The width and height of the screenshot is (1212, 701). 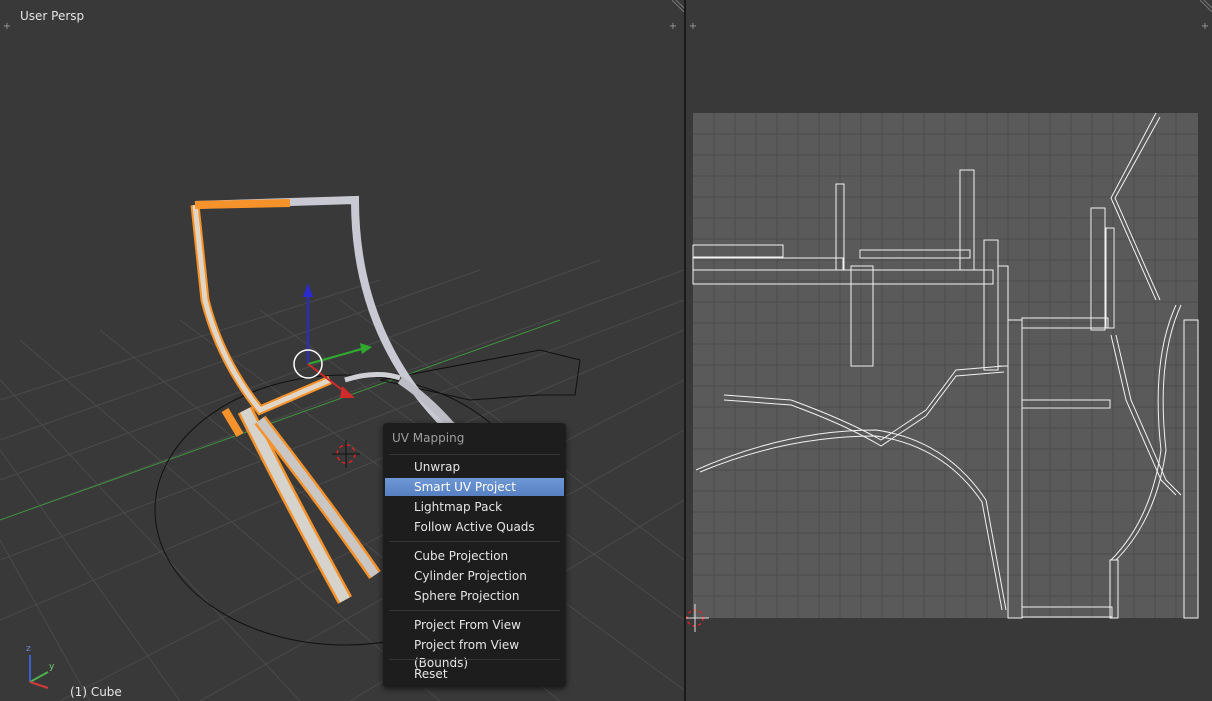 I want to click on menu-item-cylinder-projection: Cylinder Projection, so click(x=474, y=576).